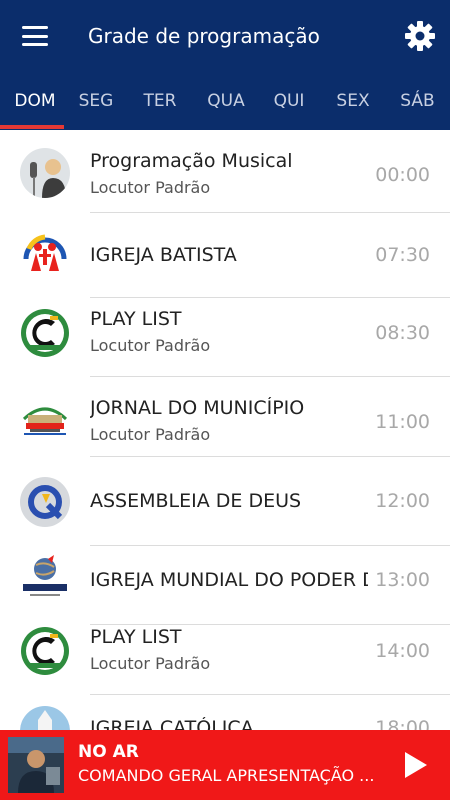 The image size is (450, 800). Describe the element at coordinates (45, 502) in the screenshot. I see `assembly-logo-icon` at that location.